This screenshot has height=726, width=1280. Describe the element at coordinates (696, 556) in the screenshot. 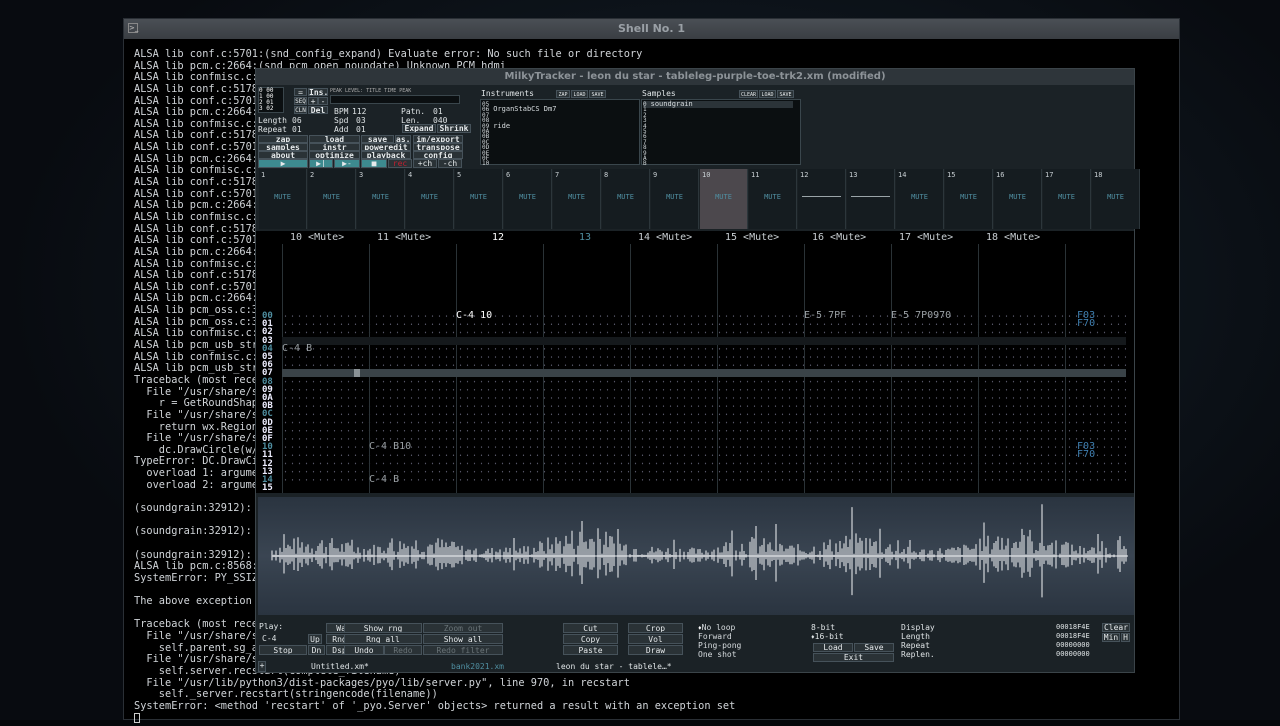

I see `sample-waveform` at that location.